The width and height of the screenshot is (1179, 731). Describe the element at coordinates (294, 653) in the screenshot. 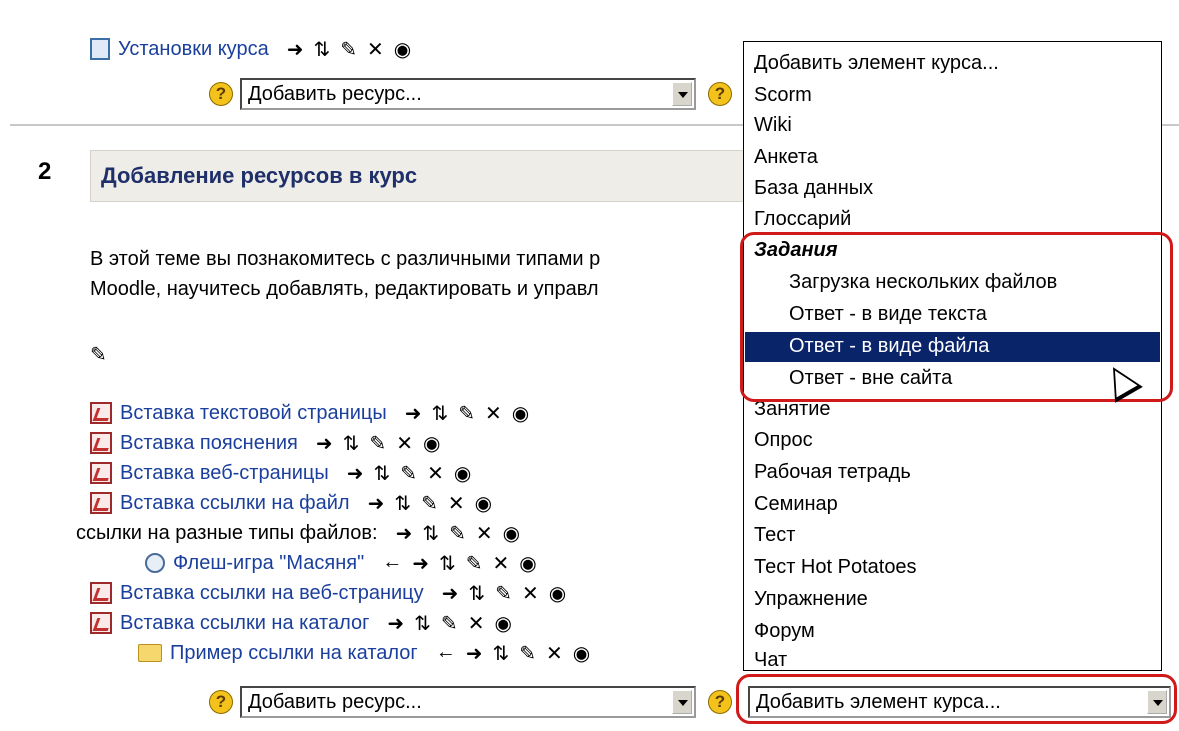

I see `resource-link: Пример ссылки на каталог` at that location.